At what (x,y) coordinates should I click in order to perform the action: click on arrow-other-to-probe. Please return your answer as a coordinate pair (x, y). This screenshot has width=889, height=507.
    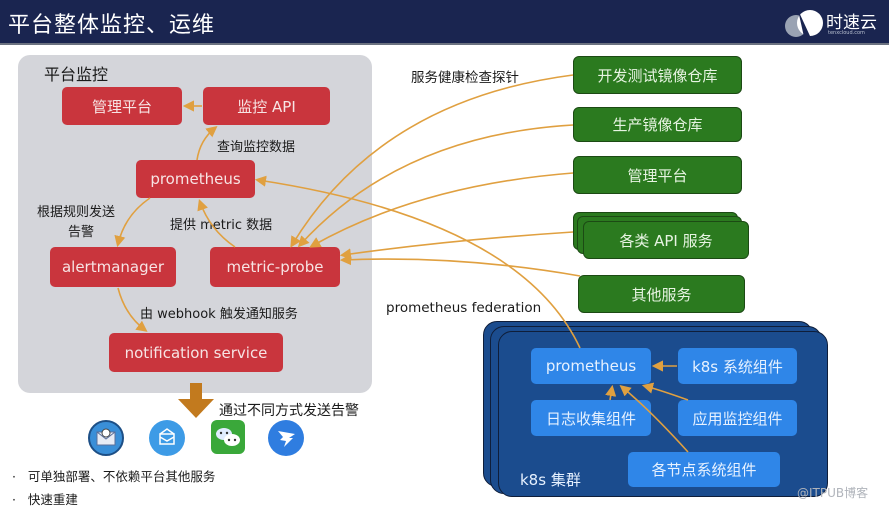
    Looking at the image, I should click on (460, 265).